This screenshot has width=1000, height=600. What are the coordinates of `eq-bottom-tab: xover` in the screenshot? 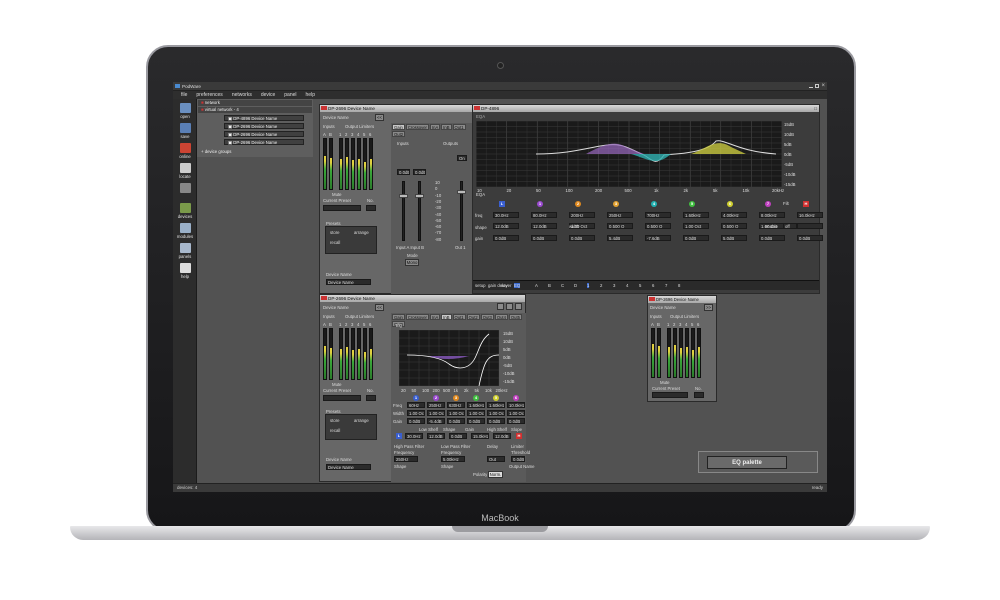 It's located at (506, 285).